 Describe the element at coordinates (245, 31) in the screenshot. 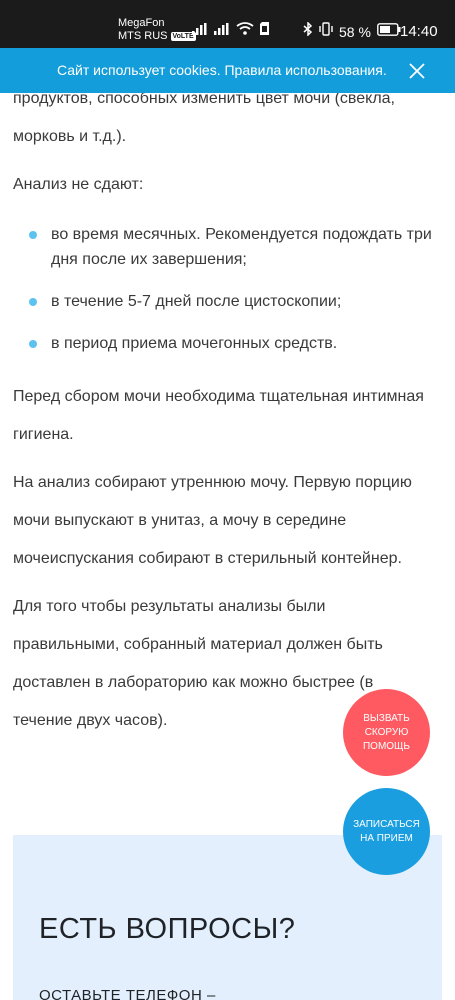

I see `wifi-icon` at that location.